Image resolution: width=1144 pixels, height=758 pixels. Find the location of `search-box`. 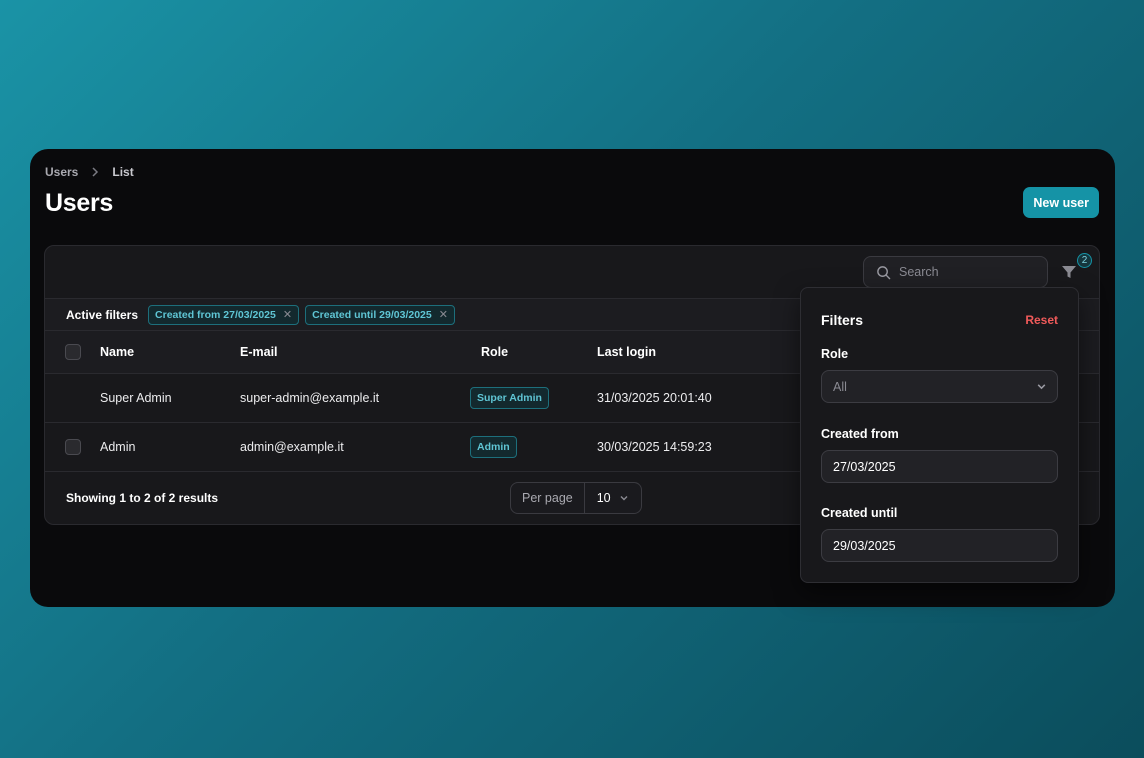

search-box is located at coordinates (955, 272).